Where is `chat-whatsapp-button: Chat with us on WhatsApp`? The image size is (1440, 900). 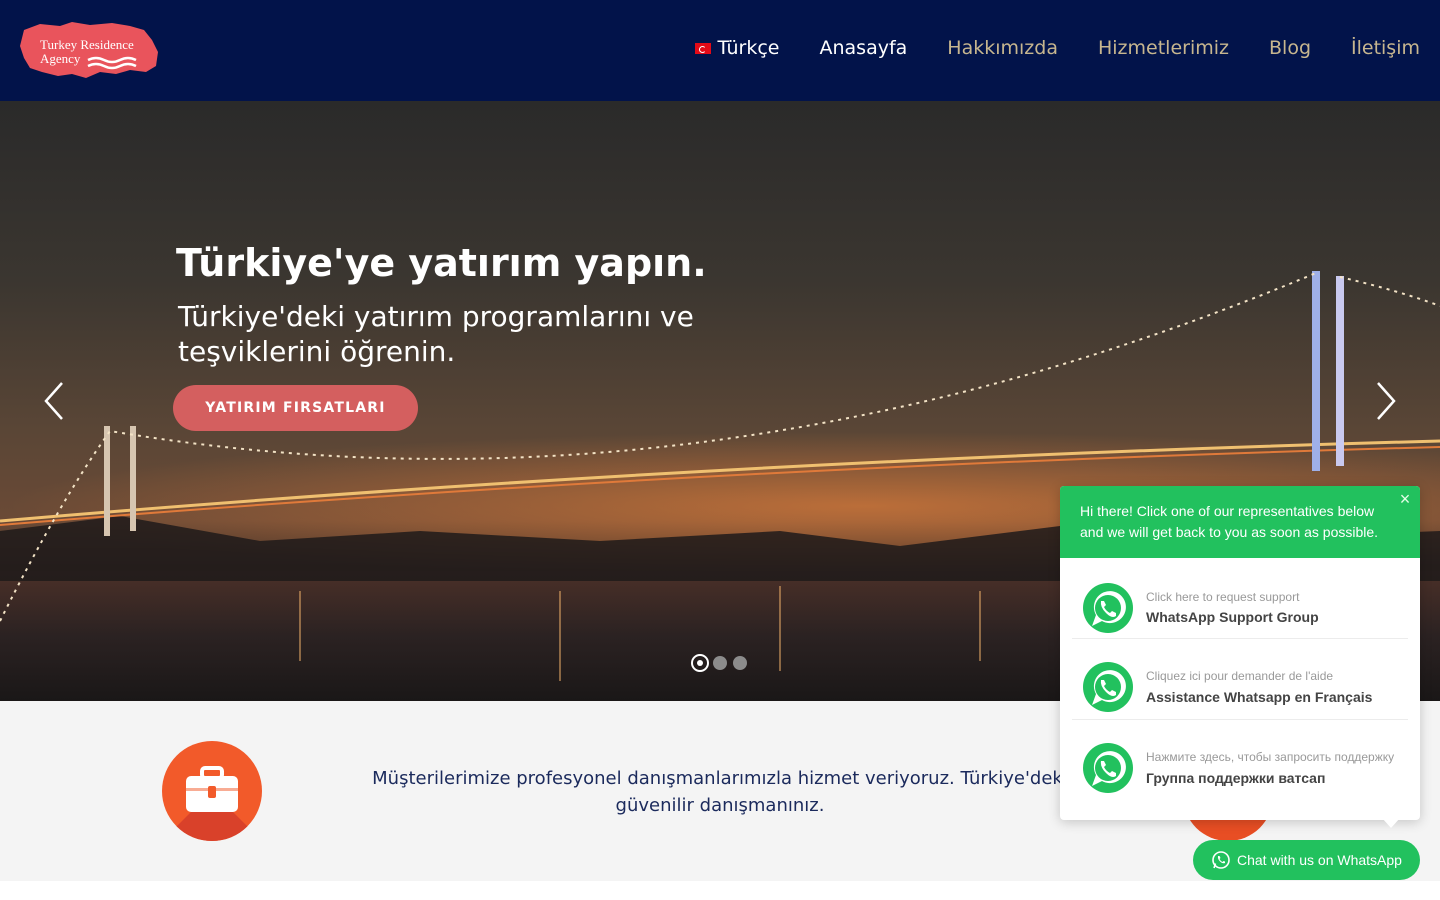
chat-whatsapp-button: Chat with us on WhatsApp is located at coordinates (1306, 860).